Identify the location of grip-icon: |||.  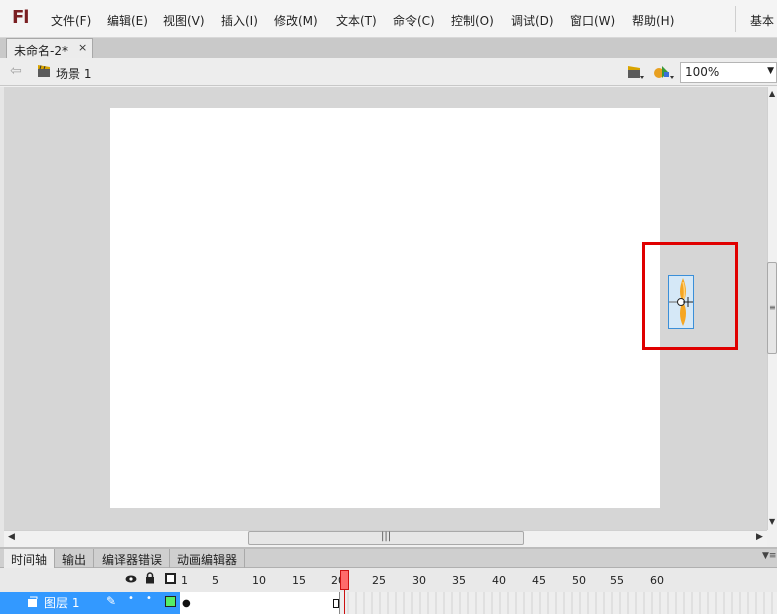
(386, 536).